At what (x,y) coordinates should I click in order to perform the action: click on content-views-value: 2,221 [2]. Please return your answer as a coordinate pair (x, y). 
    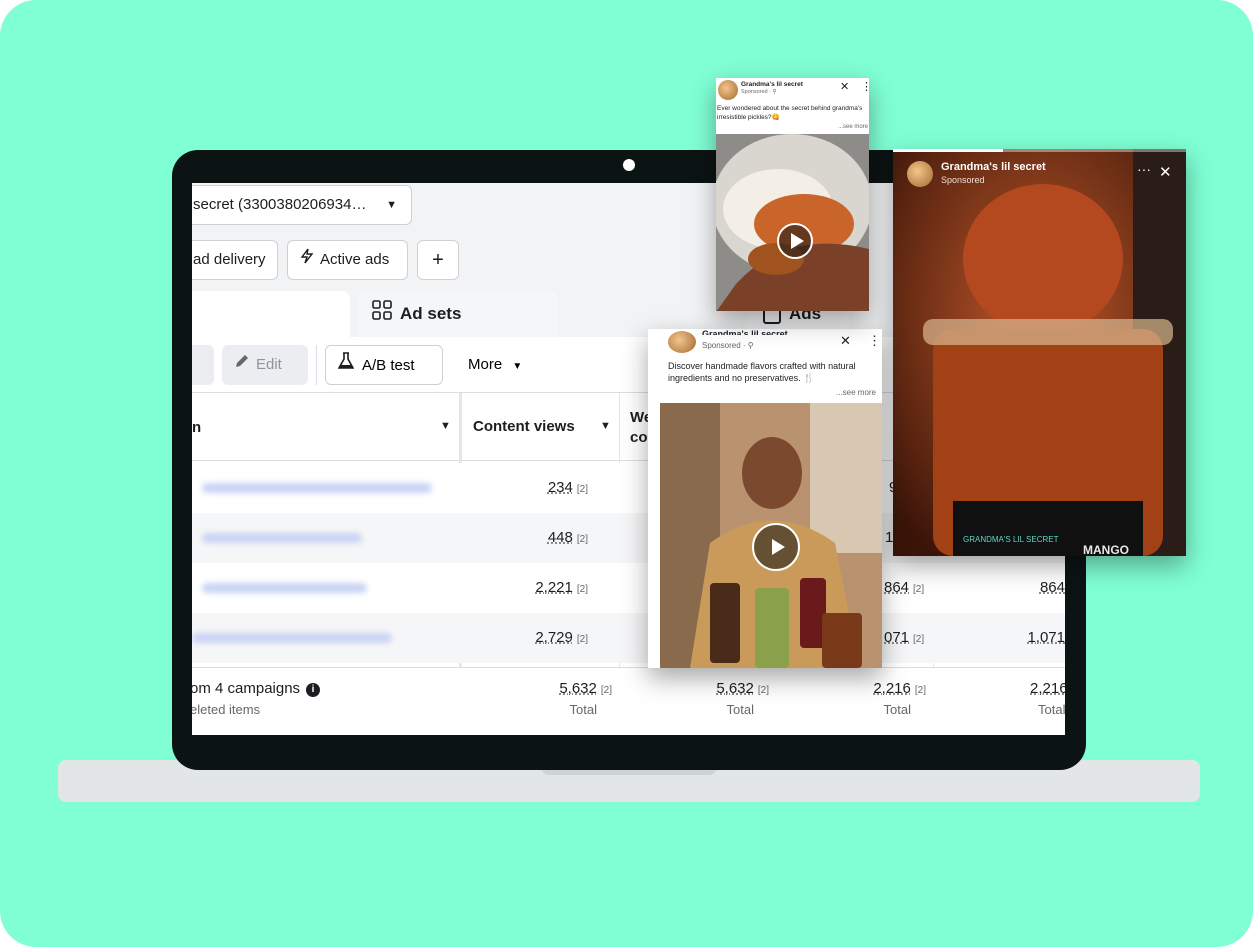
    Looking at the image, I should click on (561, 587).